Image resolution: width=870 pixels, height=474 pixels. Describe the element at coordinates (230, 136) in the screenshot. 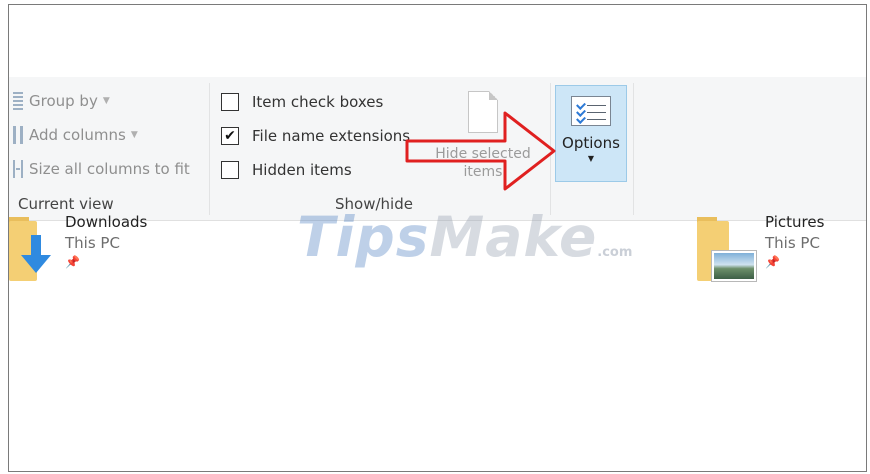

I see `file-name-extensions-checkbox: ✔` at that location.